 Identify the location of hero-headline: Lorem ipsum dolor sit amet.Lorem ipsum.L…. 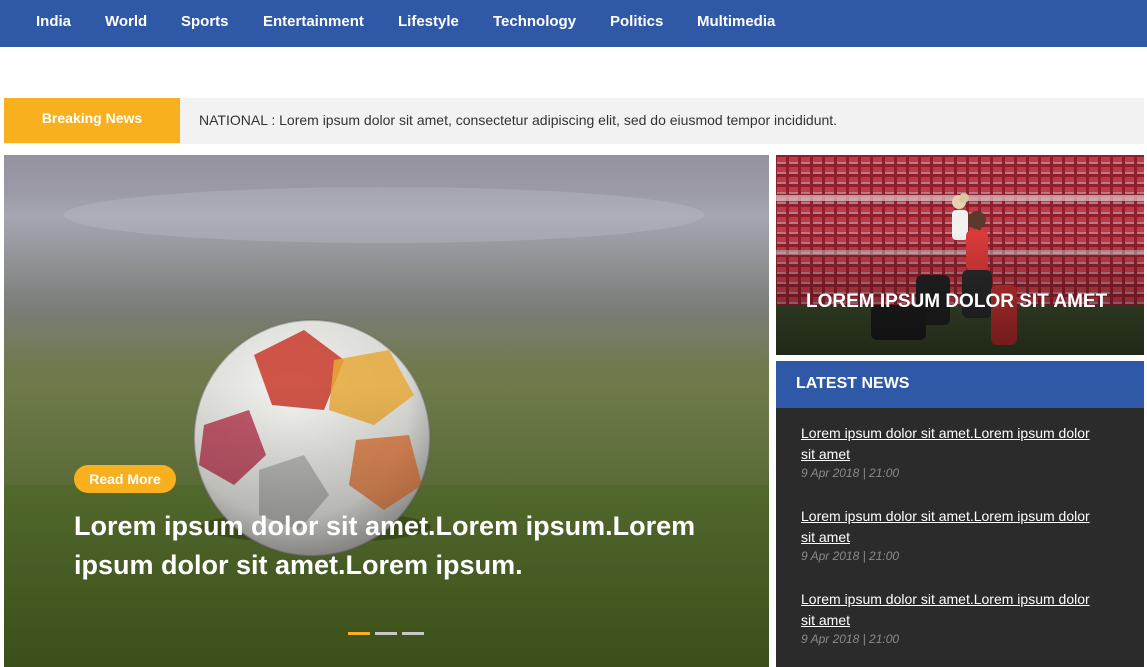
(404, 546).